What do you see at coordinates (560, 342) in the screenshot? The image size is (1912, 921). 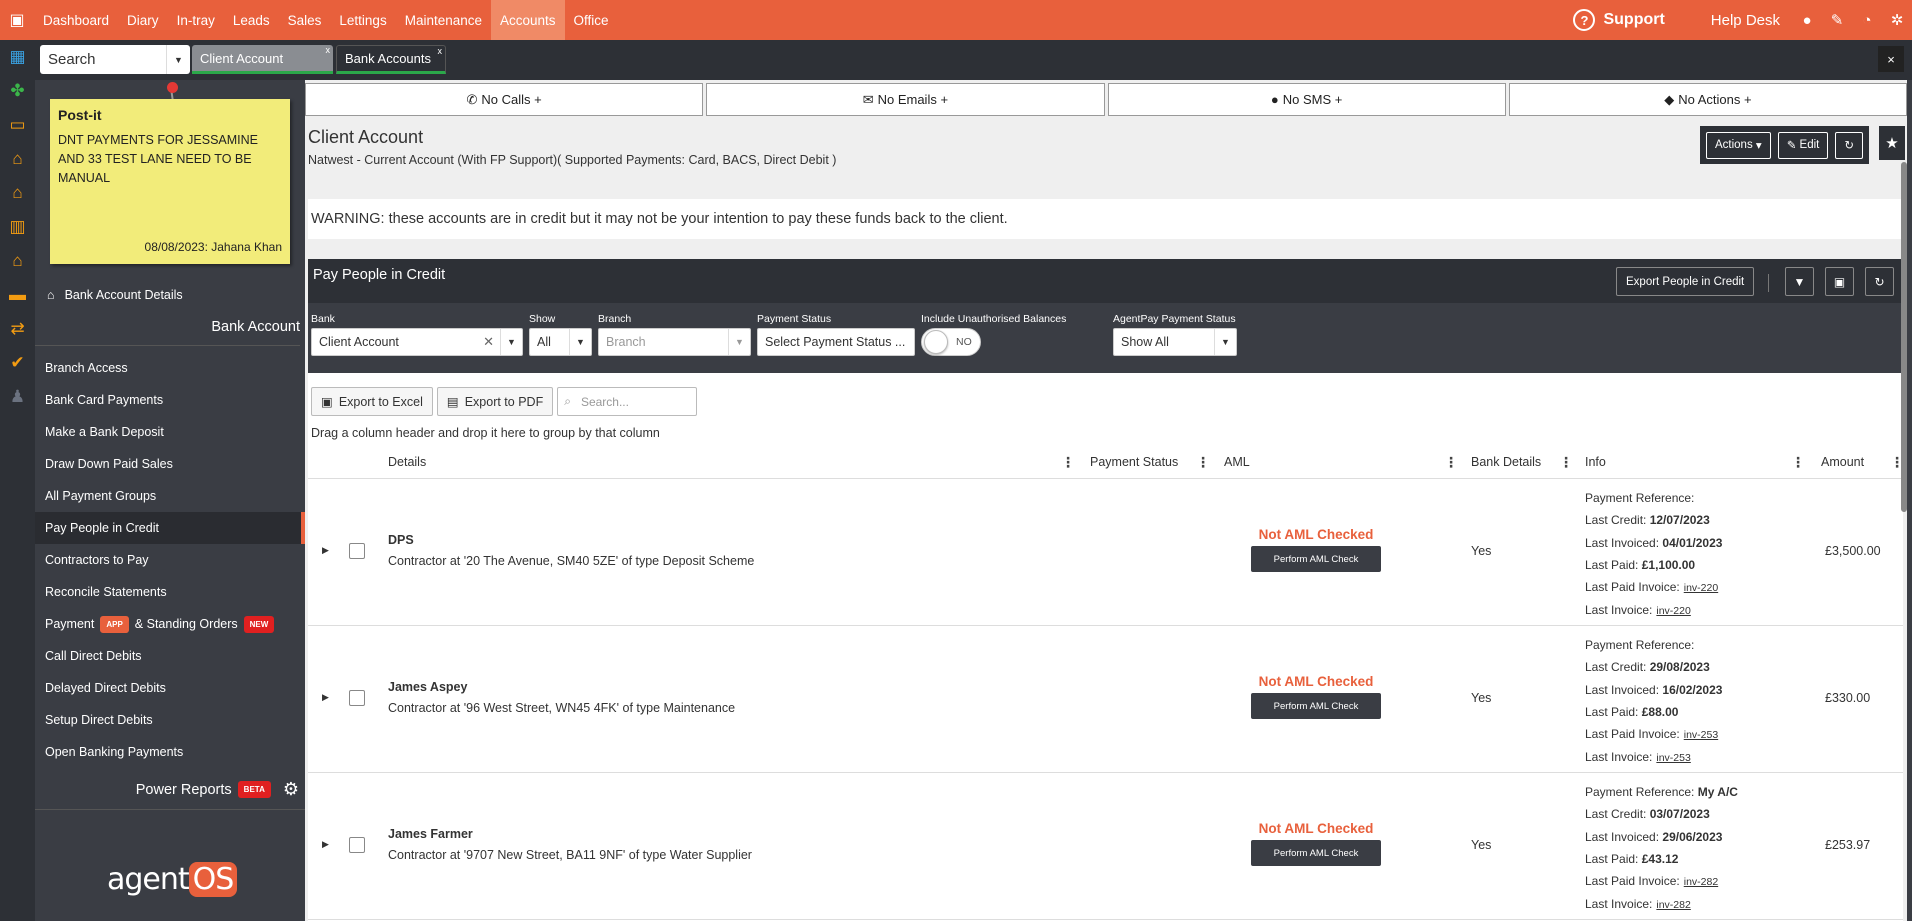 I see `show-select: All ▼` at bounding box center [560, 342].